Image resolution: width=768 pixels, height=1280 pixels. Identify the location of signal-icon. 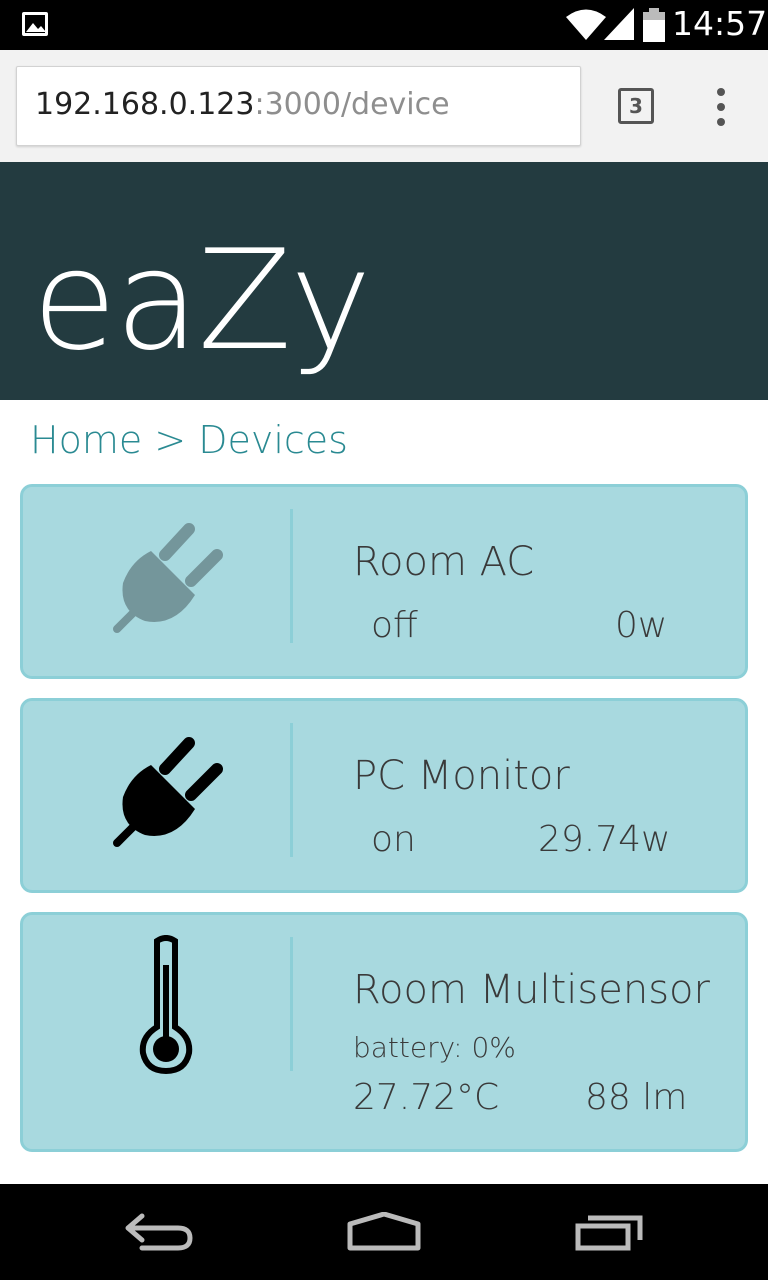
(619, 24).